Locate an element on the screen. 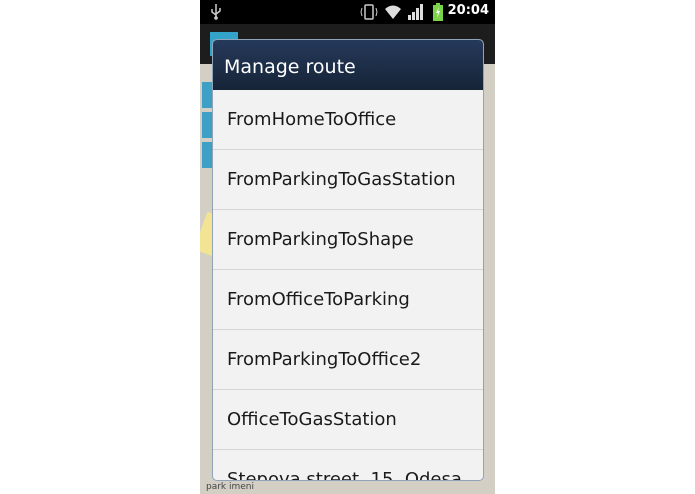 This screenshot has height=494, width=695. status-clock: 20:04 is located at coordinates (468, 10).